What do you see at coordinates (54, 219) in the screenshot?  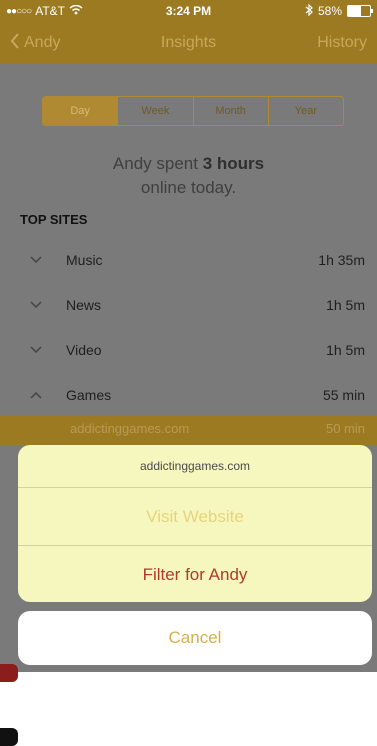 I see `top-sites-heading: TOP SITES` at bounding box center [54, 219].